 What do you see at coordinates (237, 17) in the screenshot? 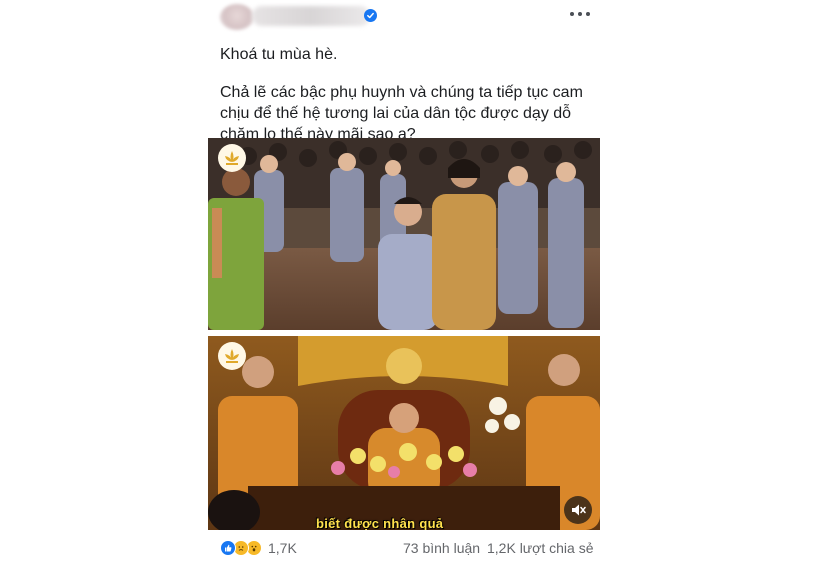
I see `author-avatar` at bounding box center [237, 17].